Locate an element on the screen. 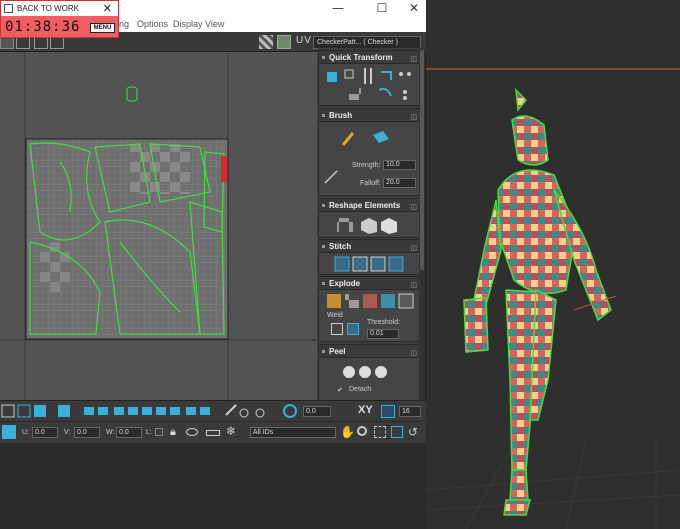  break-icon is located at coordinates (334, 301).